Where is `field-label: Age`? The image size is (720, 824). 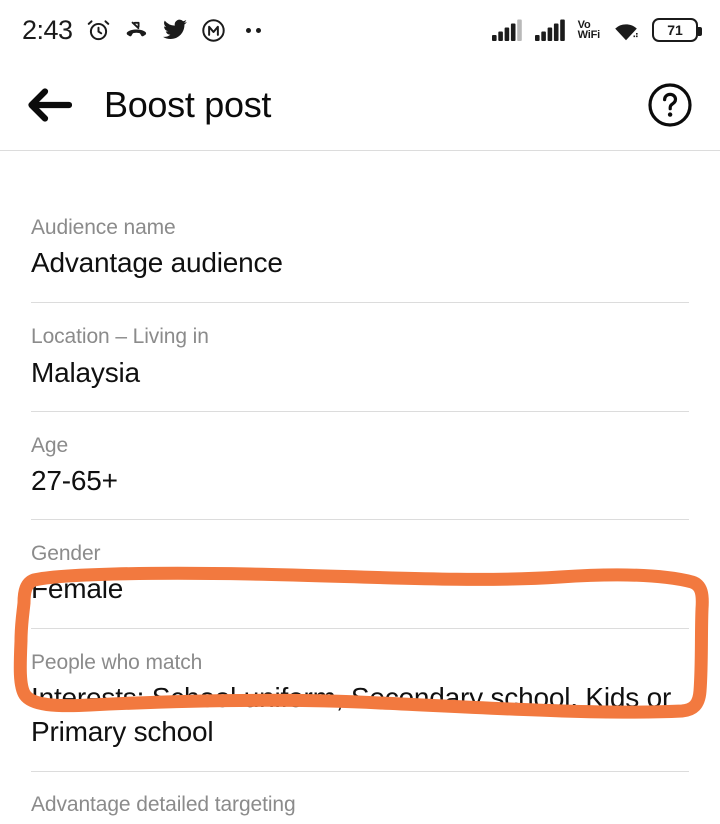 field-label: Age is located at coordinates (50, 445).